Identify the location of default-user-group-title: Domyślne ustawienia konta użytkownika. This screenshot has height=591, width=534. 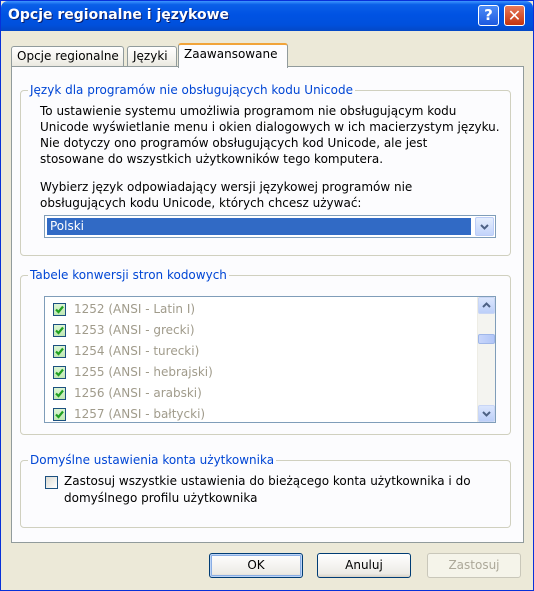
(152, 460).